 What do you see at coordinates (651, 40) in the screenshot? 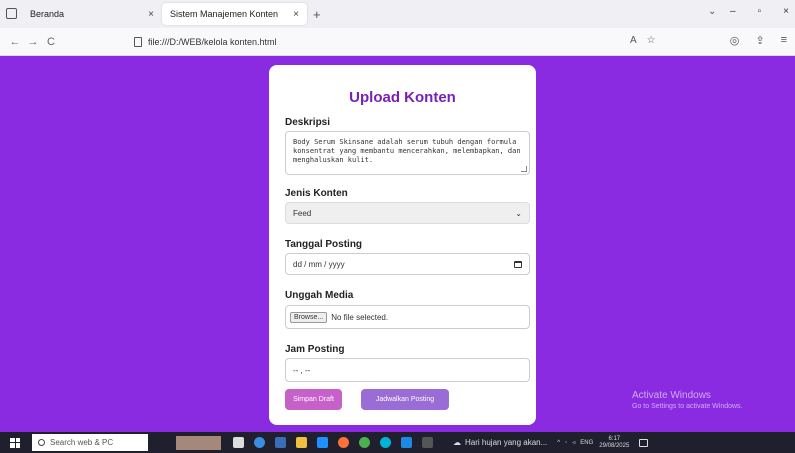
I see `bookmark-star-icon: ☆` at bounding box center [651, 40].